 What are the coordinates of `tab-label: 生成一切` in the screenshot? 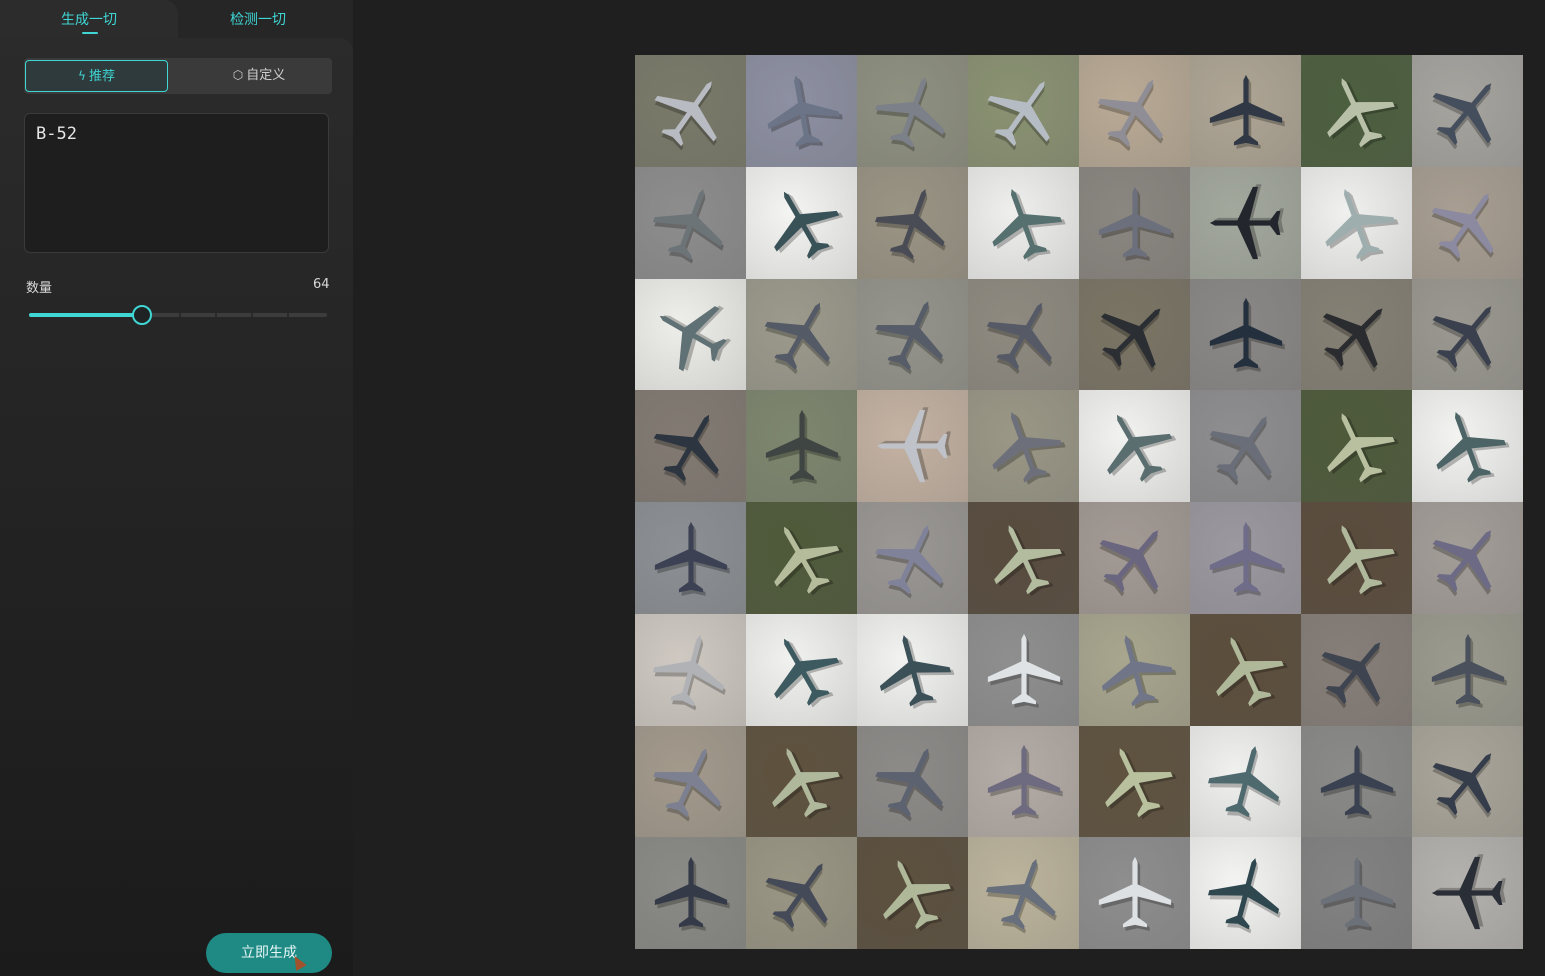 It's located at (89, 20).